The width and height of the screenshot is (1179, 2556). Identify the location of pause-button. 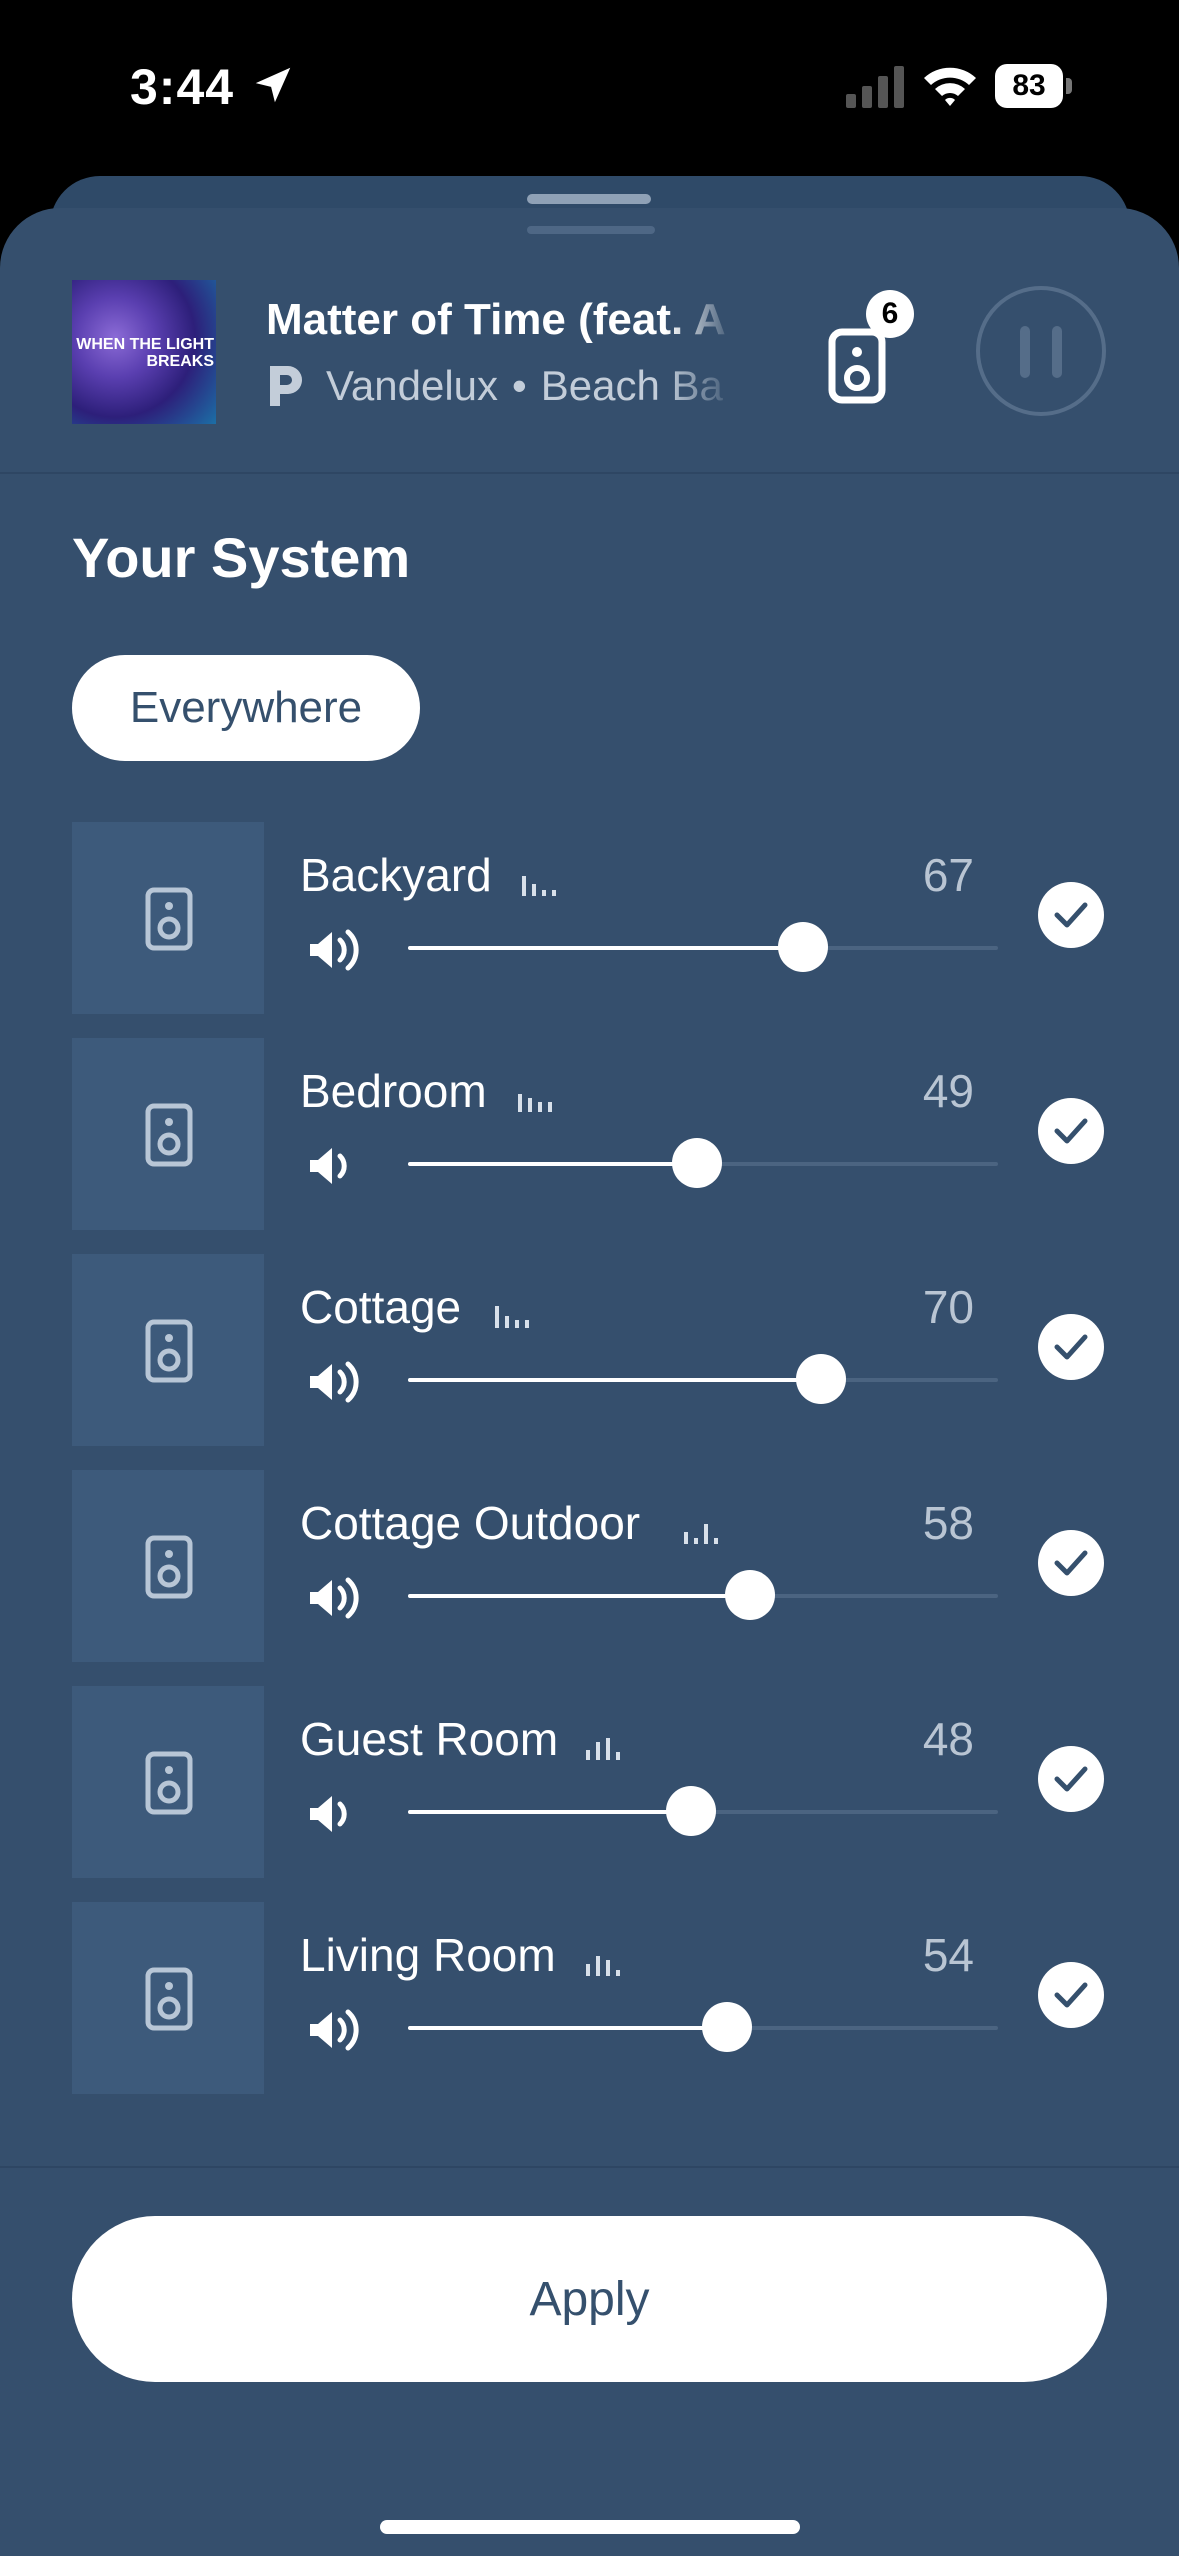
(1041, 351).